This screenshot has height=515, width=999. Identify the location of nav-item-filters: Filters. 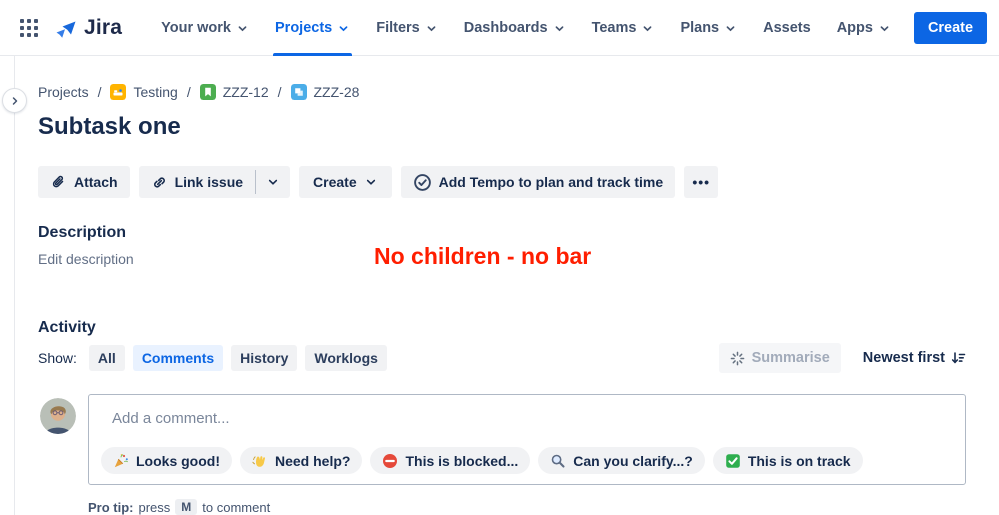
(407, 28).